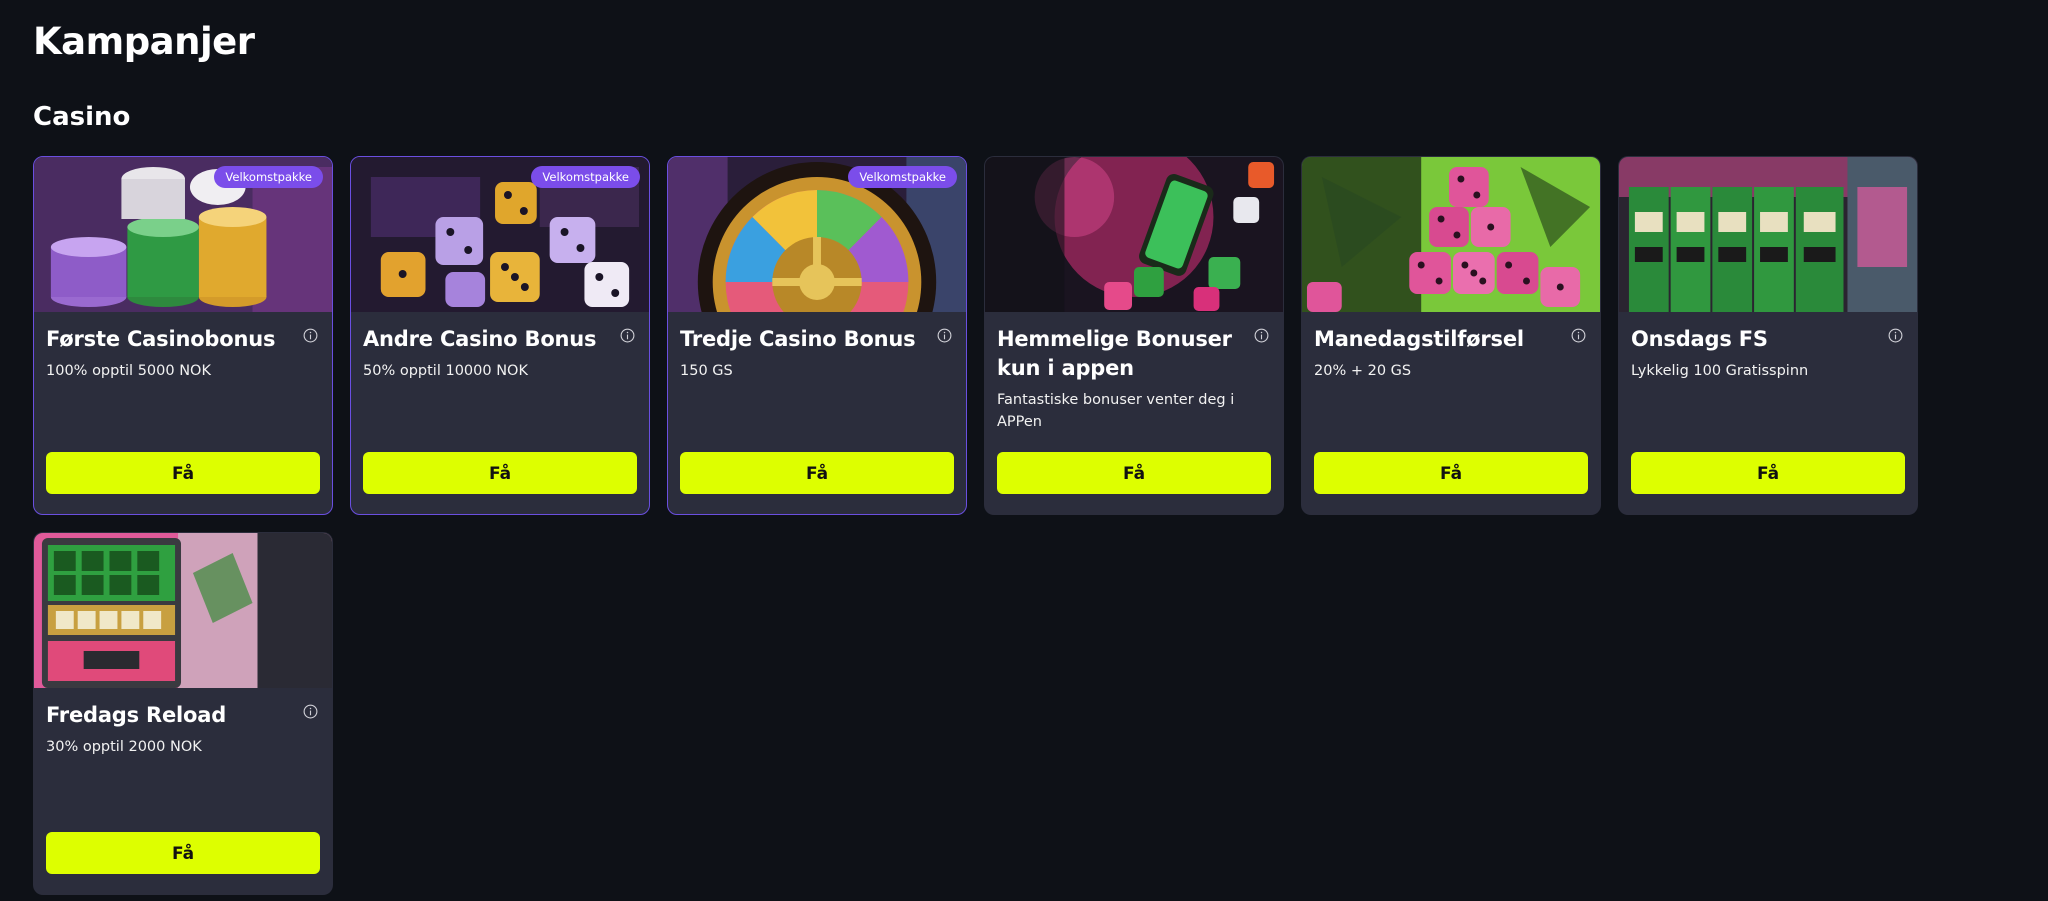  I want to click on card-title: Første Casinobonus, so click(161, 339).